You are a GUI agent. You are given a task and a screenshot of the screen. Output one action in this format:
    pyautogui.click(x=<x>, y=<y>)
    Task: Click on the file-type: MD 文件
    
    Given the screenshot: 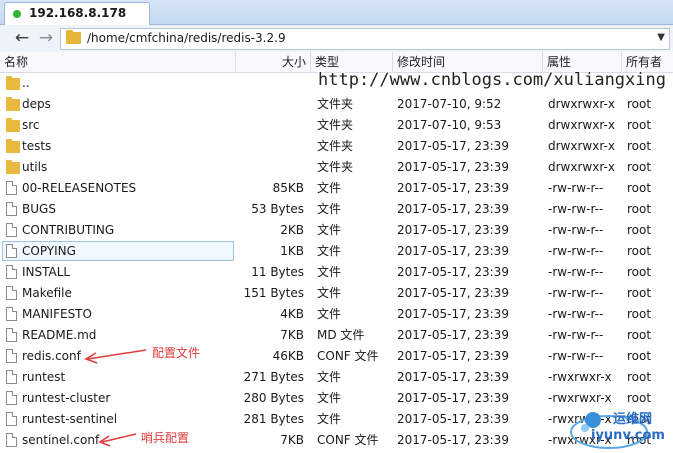 What is the action you would take?
    pyautogui.click(x=341, y=335)
    